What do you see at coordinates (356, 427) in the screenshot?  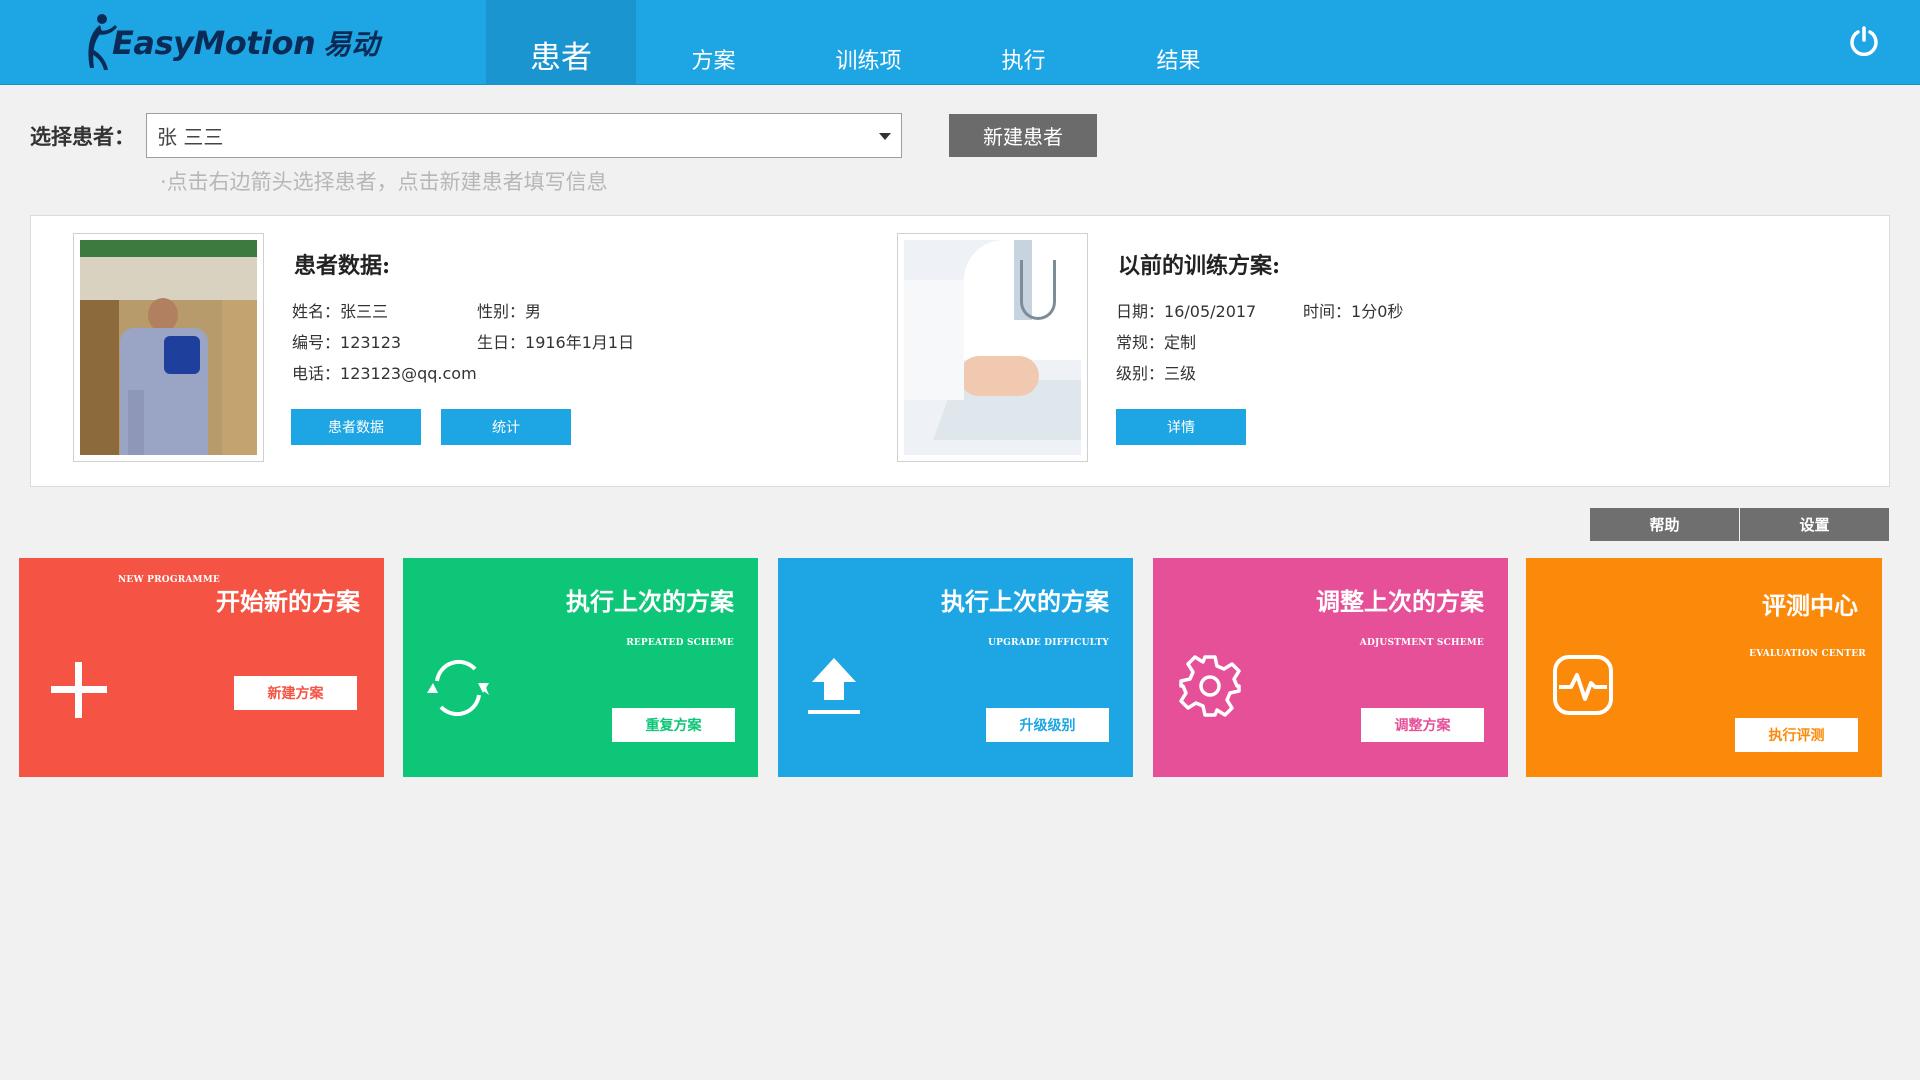 I see `patient-data-button: 患者数据` at bounding box center [356, 427].